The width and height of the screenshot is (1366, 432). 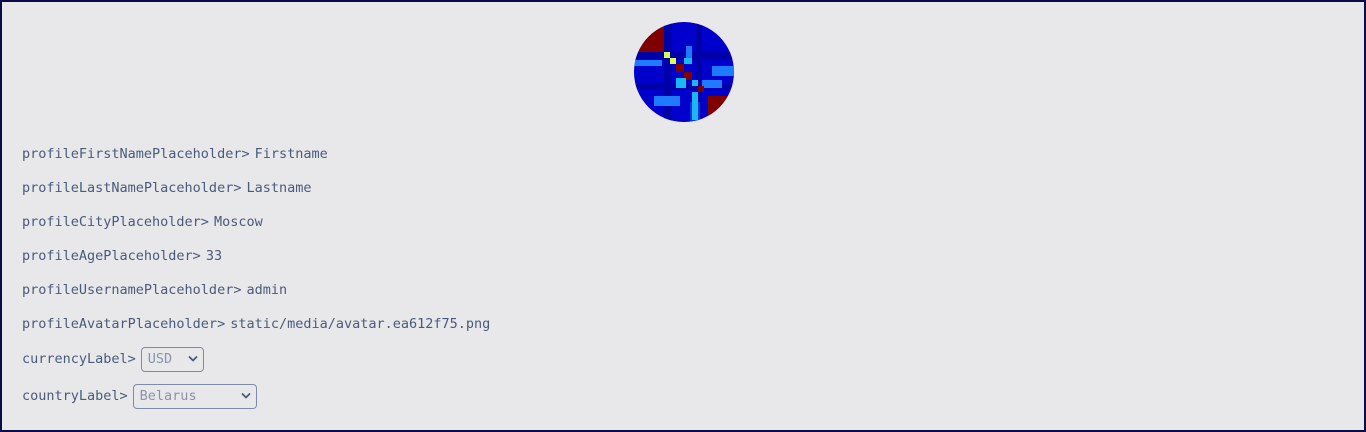 I want to click on avatar-image, so click(x=684, y=72).